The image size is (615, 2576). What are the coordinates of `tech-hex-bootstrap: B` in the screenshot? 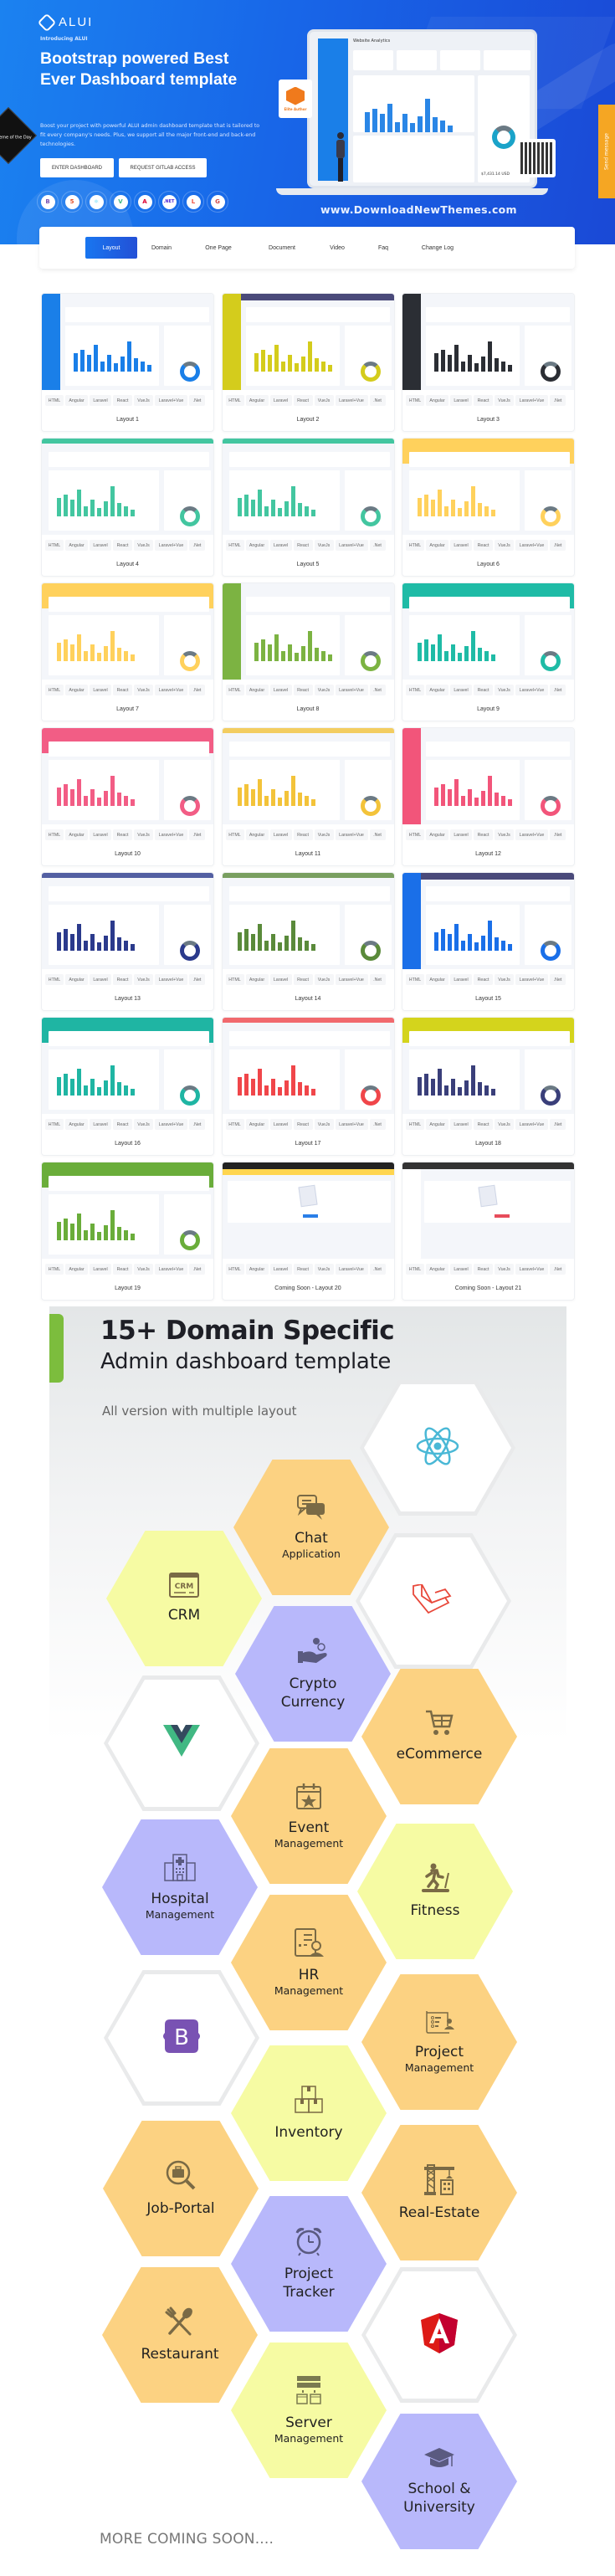 It's located at (181, 2038).